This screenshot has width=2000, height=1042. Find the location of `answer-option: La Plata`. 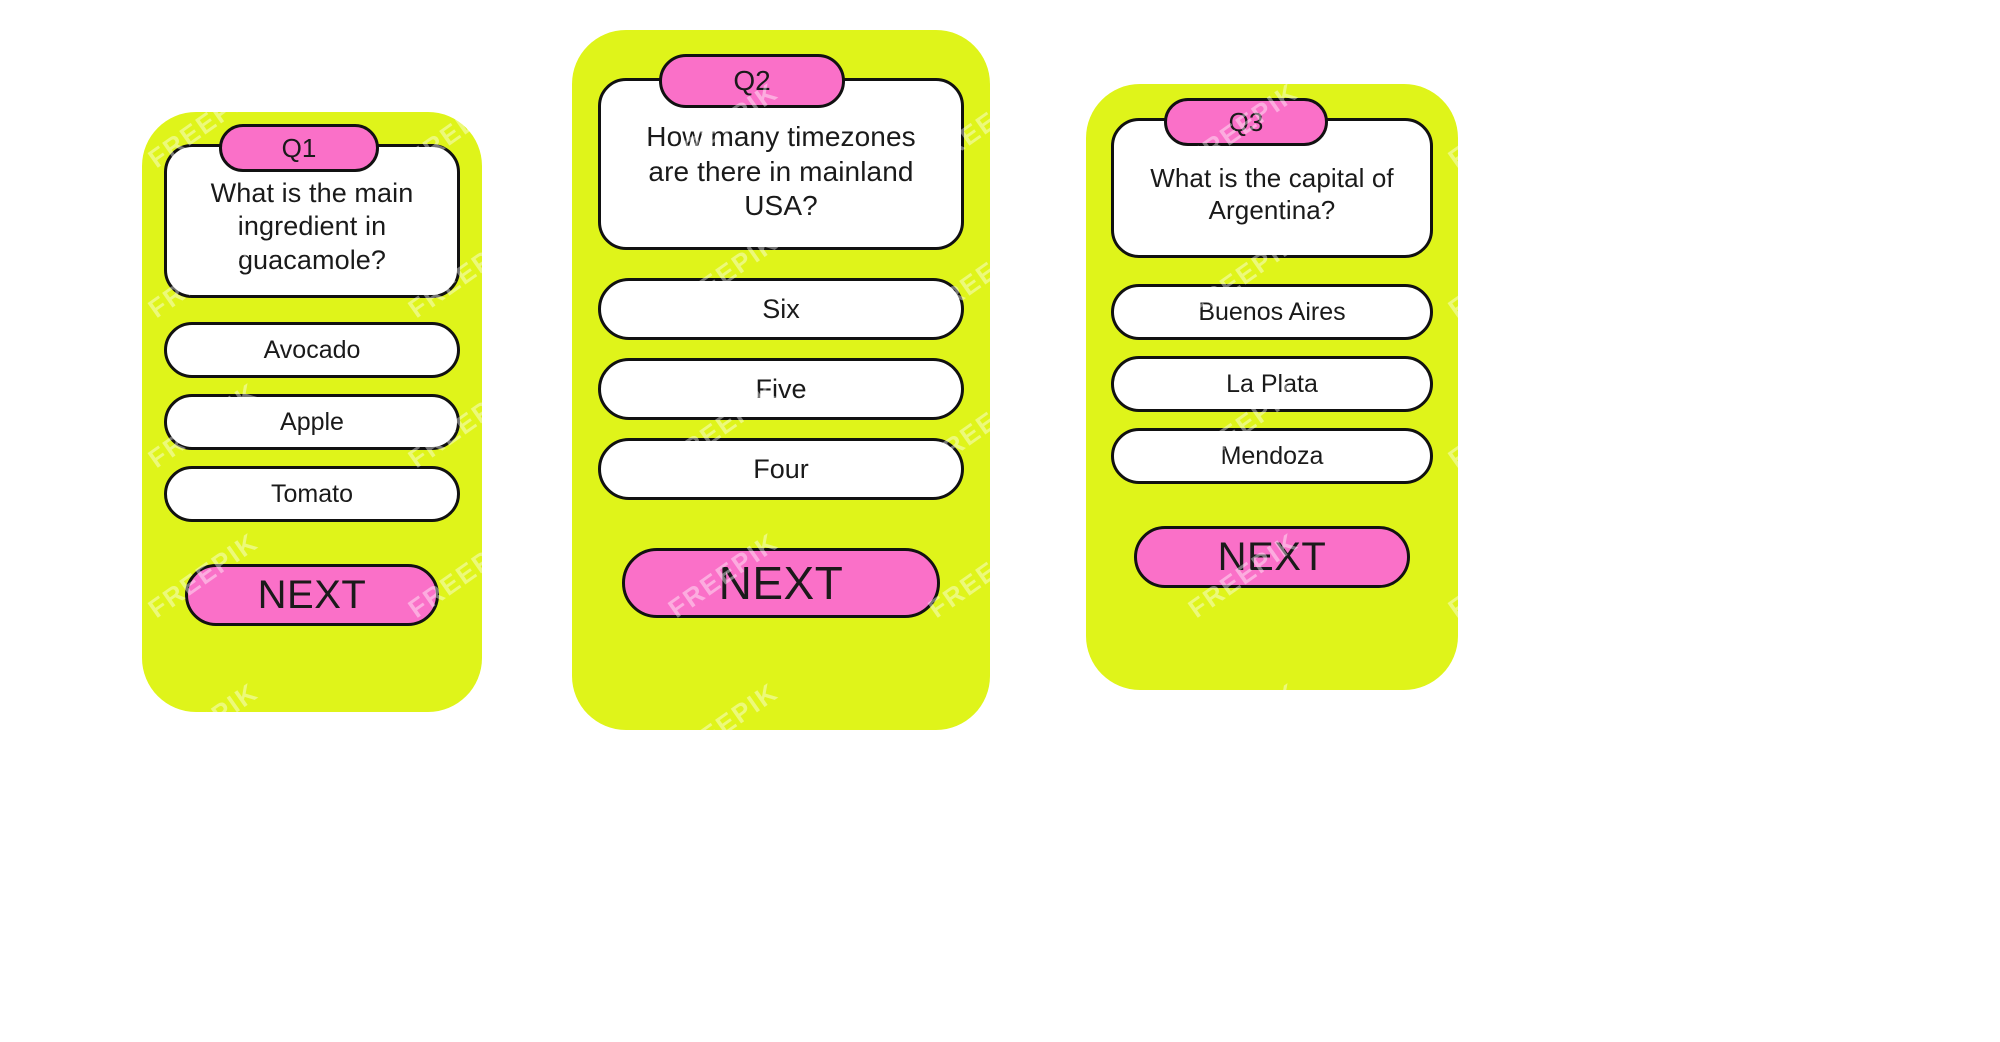

answer-option: La Plata is located at coordinates (1272, 384).